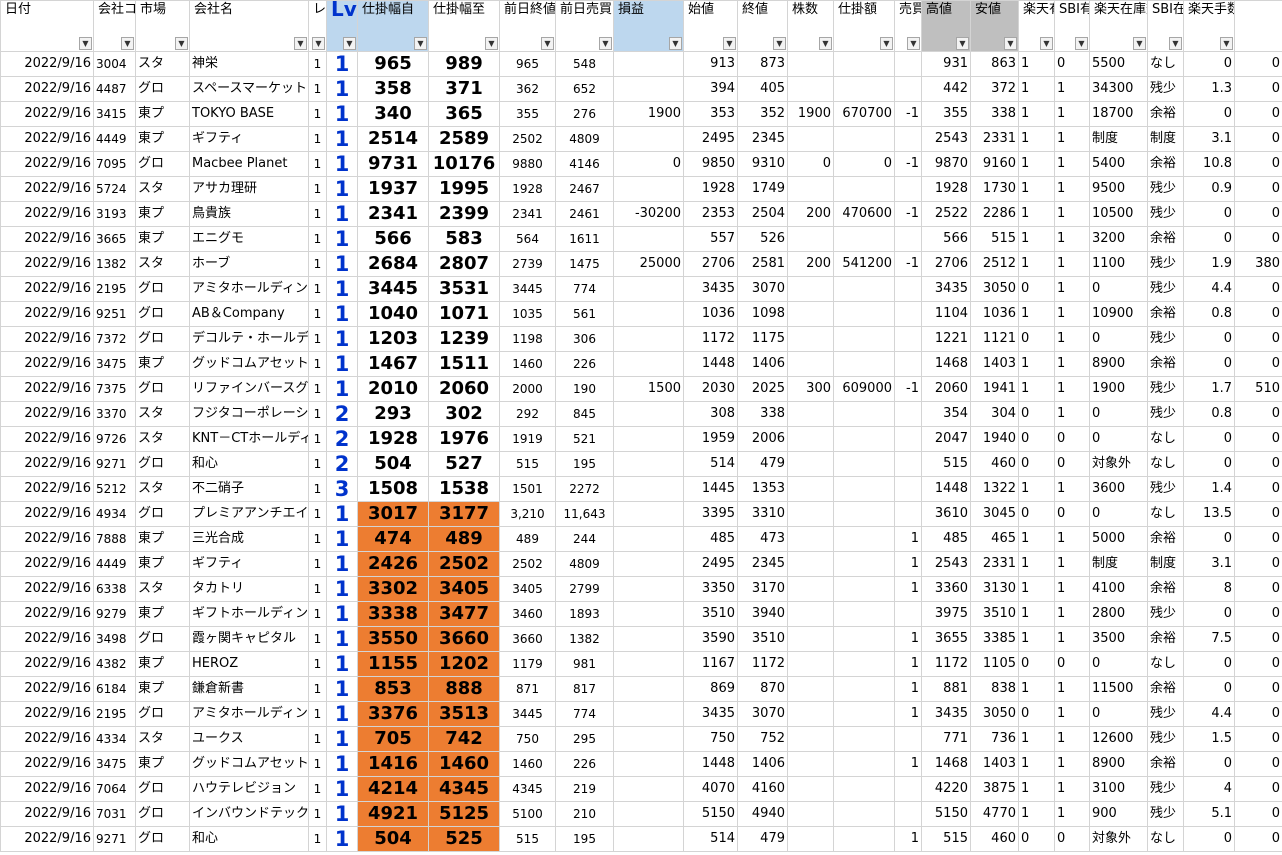 This screenshot has width=1282, height=855. What do you see at coordinates (584, 389) in the screenshot?
I see `table-cell: 190` at bounding box center [584, 389].